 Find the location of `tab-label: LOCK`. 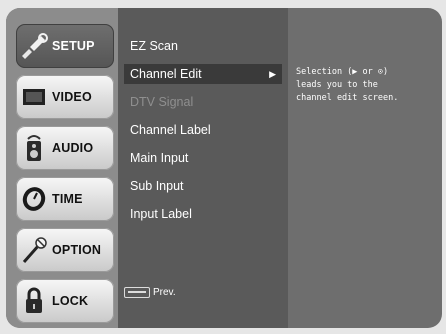

tab-label: LOCK is located at coordinates (70, 301).